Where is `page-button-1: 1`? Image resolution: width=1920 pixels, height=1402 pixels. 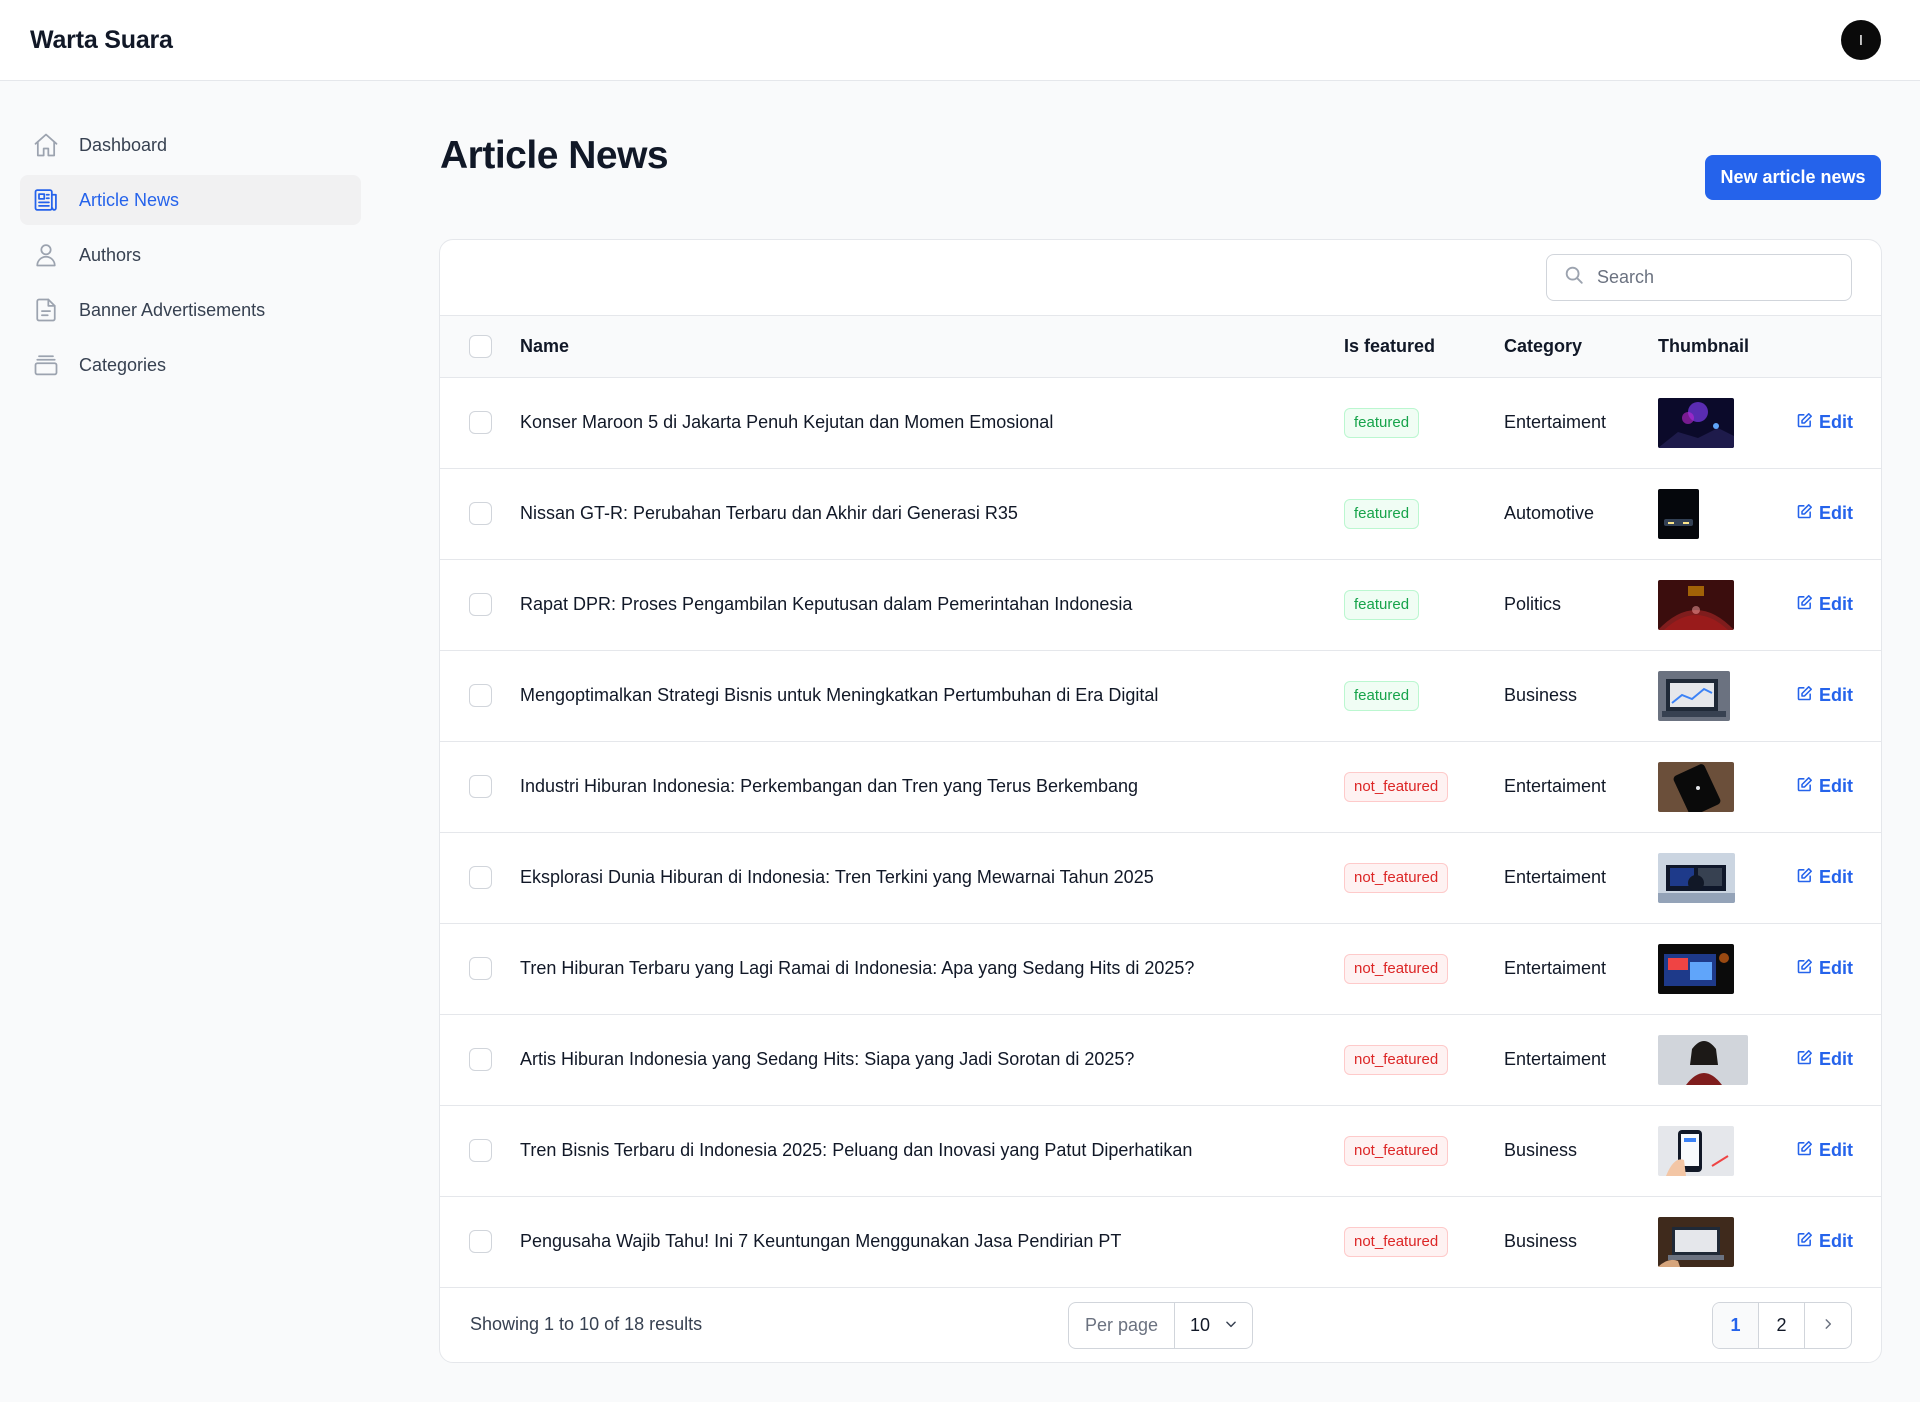 page-button-1: 1 is located at coordinates (1736, 1325).